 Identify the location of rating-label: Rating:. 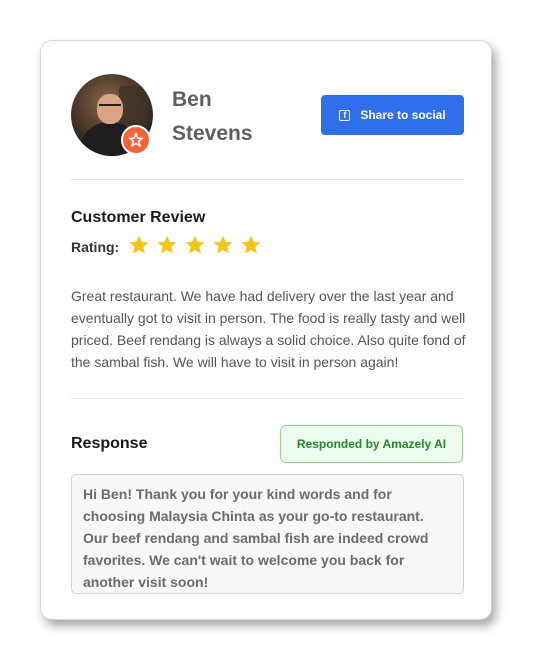
(95, 247).